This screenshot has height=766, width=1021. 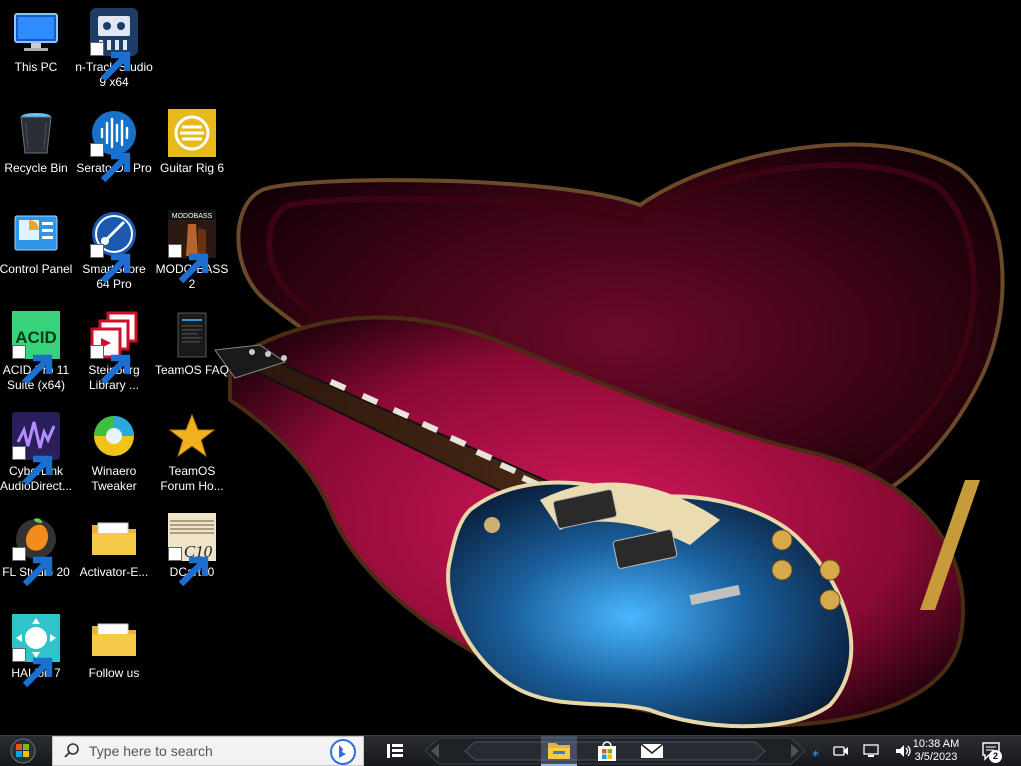 I want to click on mail-button, so click(x=652, y=751).